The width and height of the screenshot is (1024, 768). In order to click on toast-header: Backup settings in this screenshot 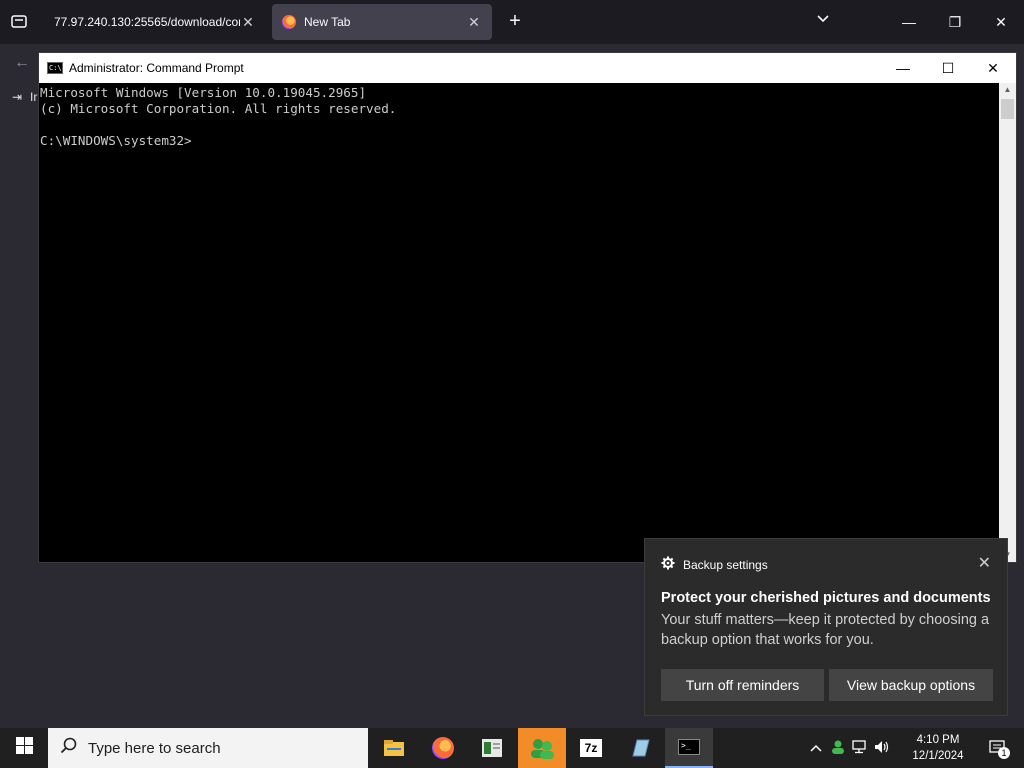, I will do `click(714, 564)`.